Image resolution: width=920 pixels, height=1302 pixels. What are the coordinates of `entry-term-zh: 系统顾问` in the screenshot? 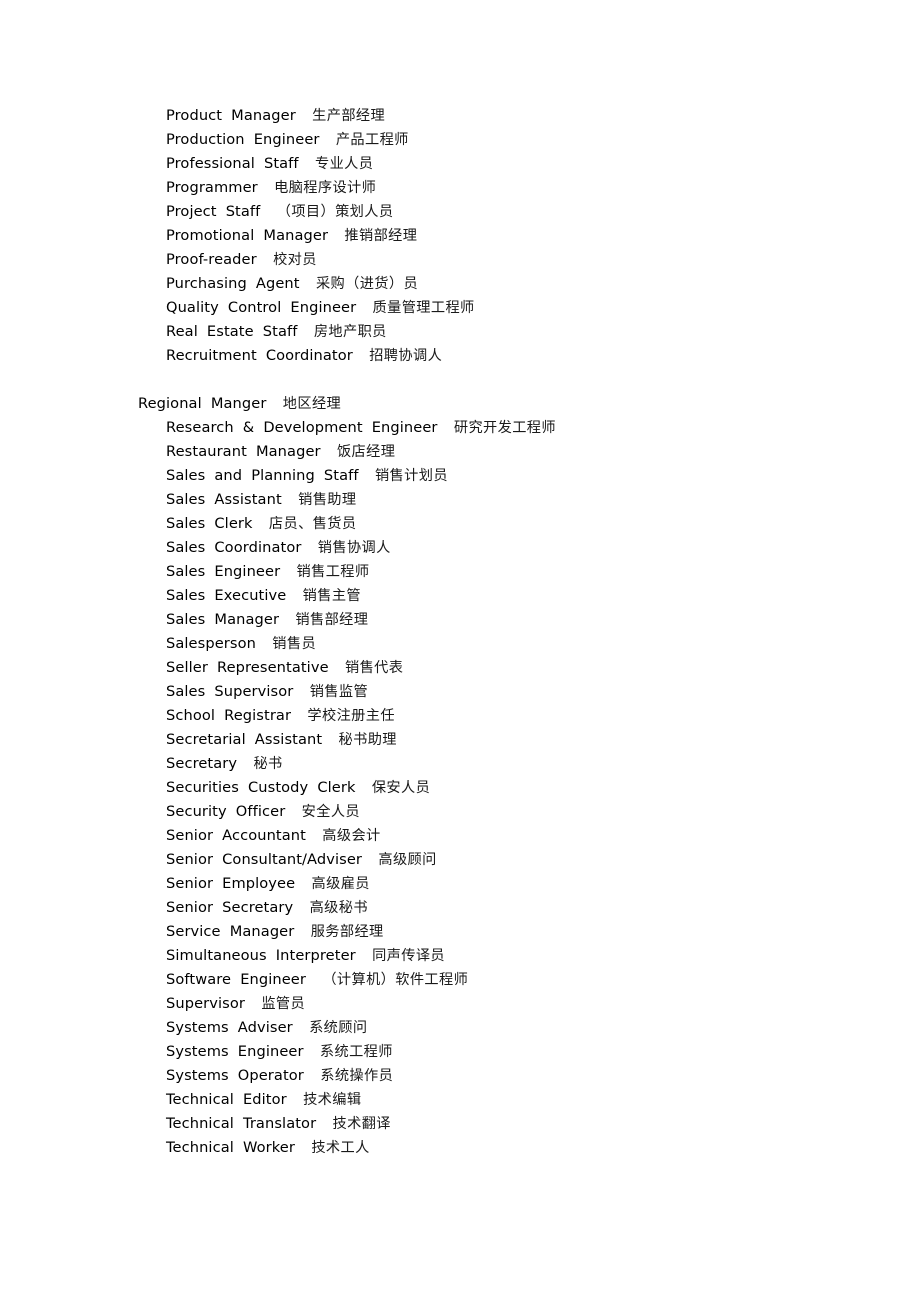 It's located at (338, 1028).